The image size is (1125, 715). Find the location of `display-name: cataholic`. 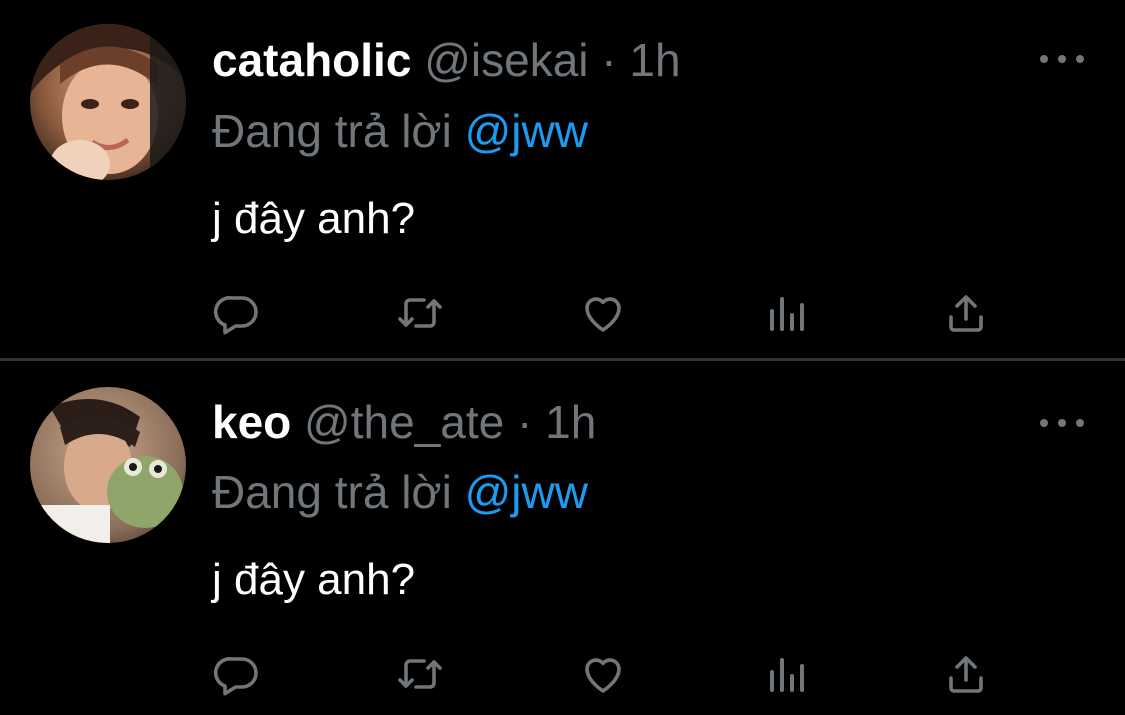

display-name: cataholic is located at coordinates (311, 60).